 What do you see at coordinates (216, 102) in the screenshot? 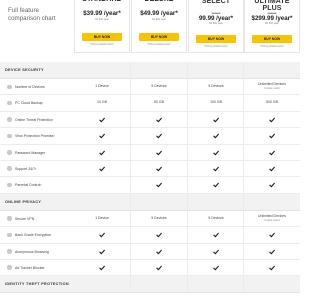
I see `value-cell: 100 GB` at bounding box center [216, 102].